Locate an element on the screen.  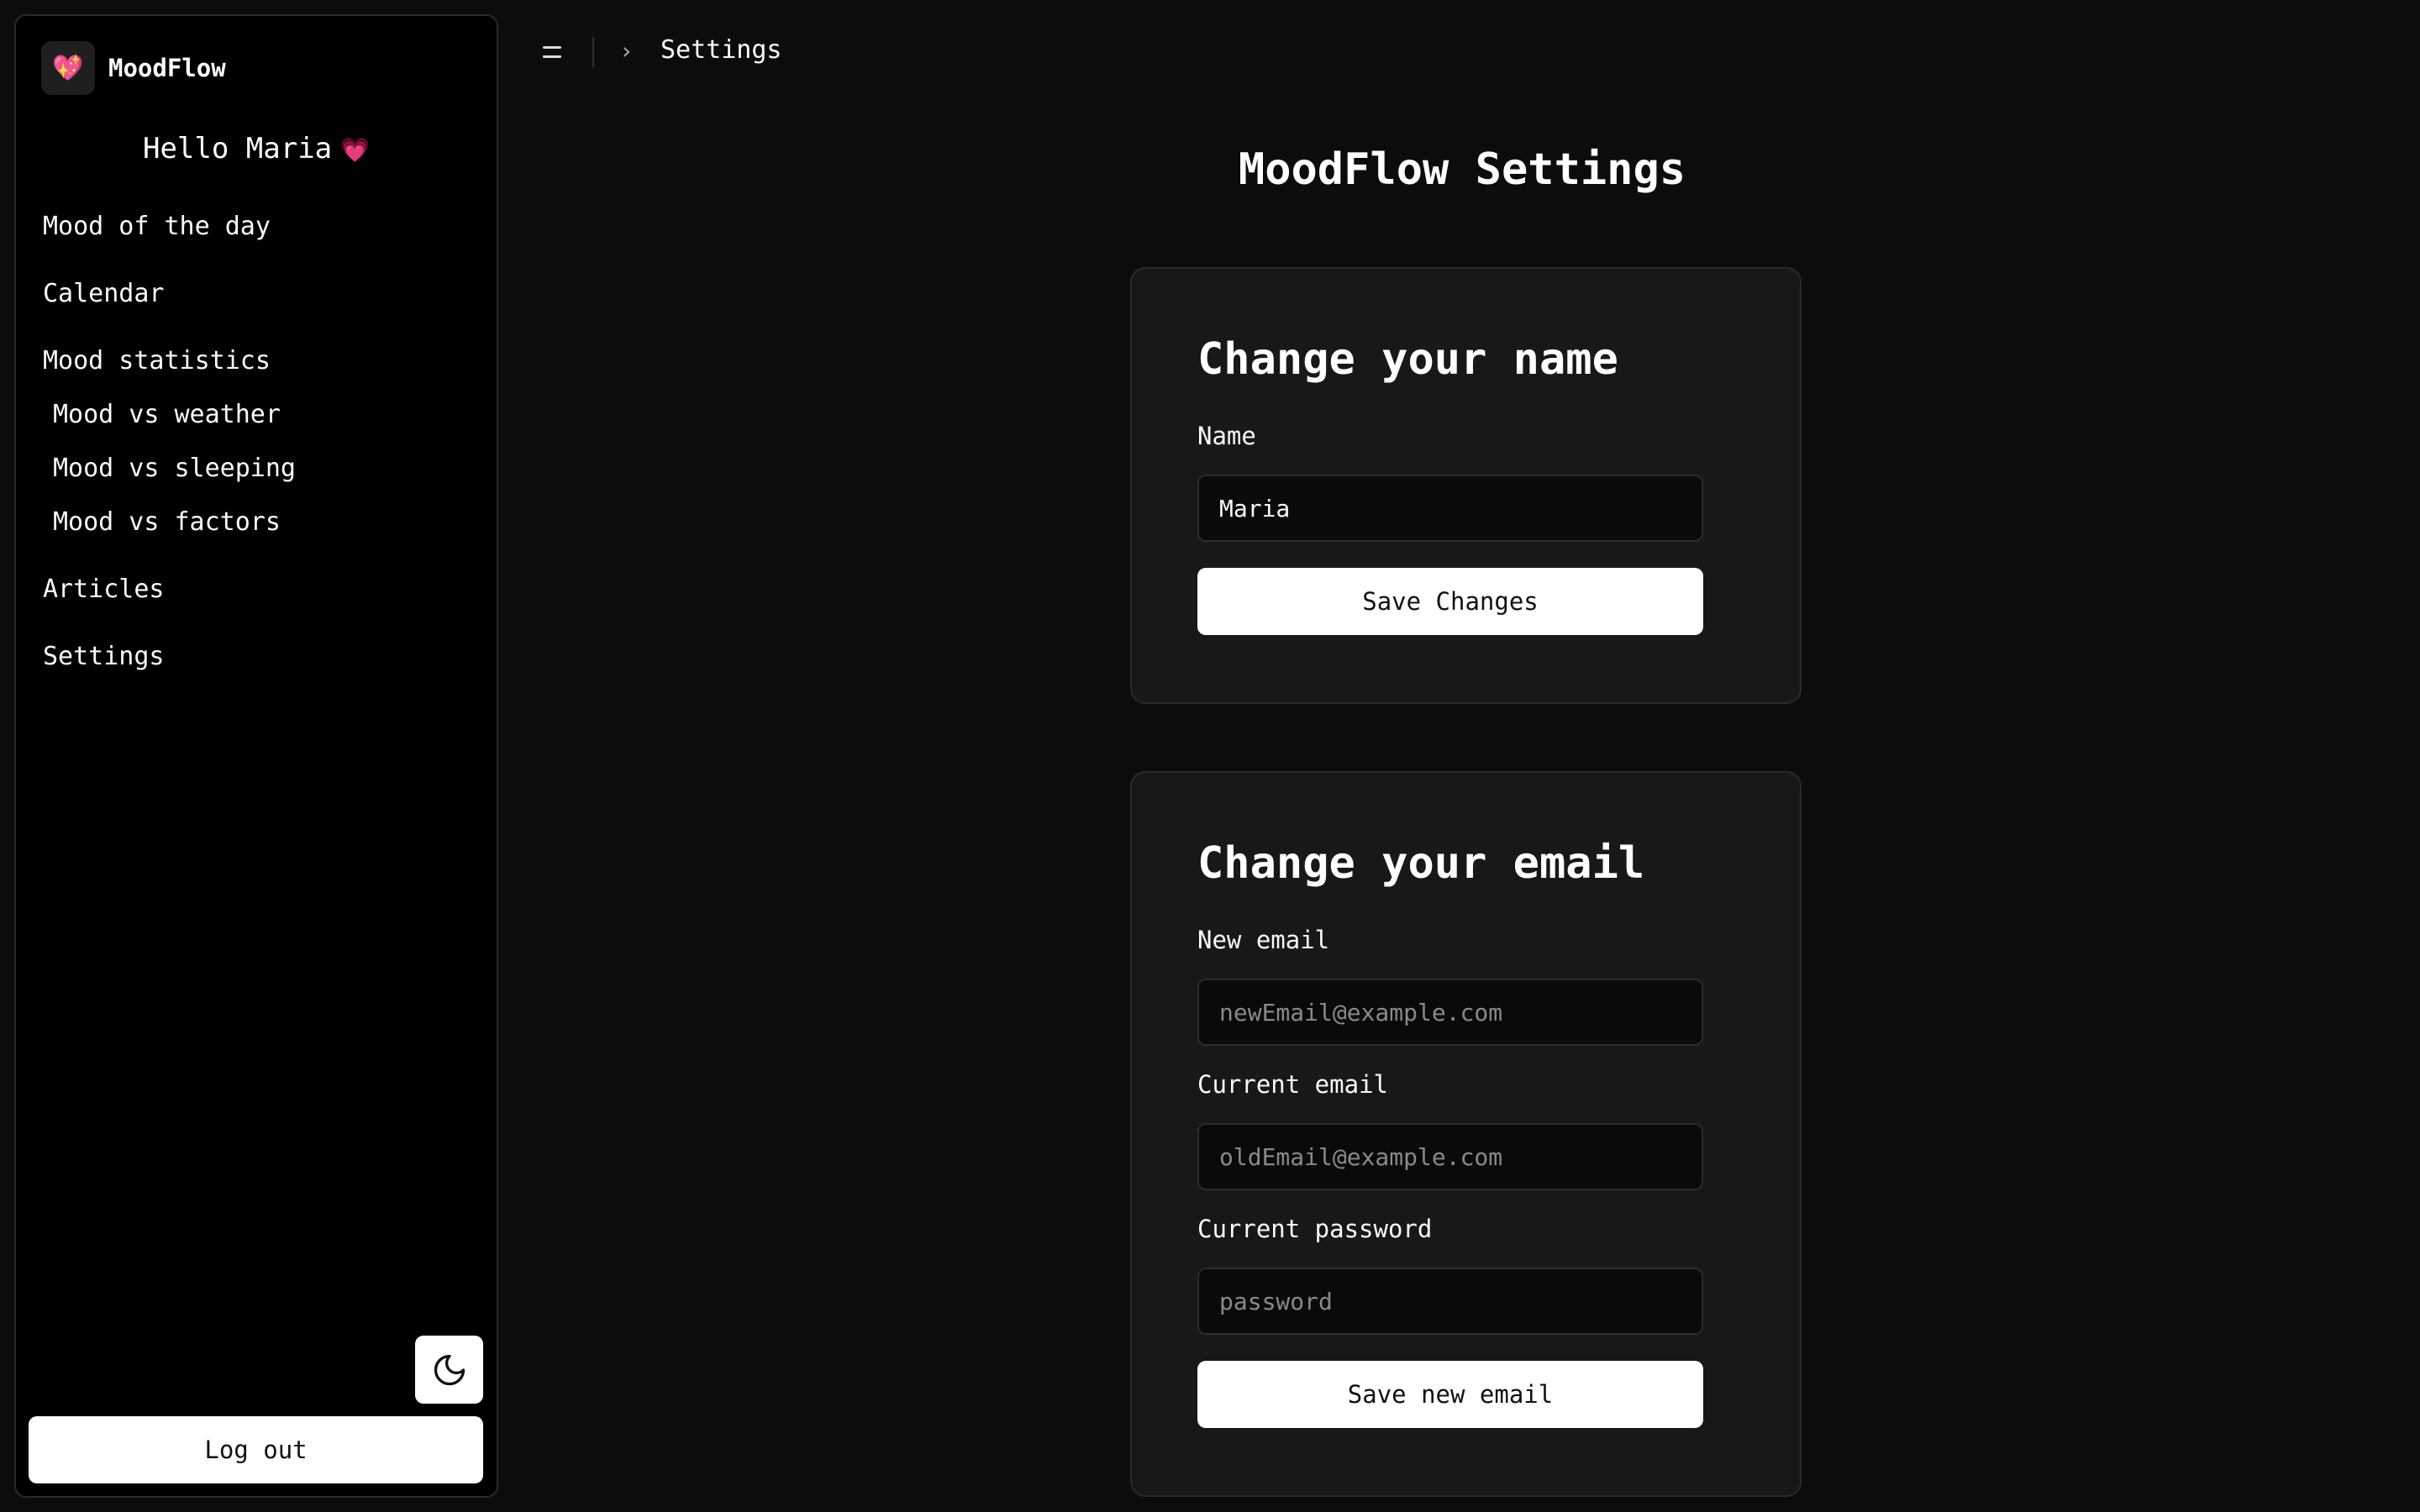
heart-icon: 💗 is located at coordinates (355, 150).